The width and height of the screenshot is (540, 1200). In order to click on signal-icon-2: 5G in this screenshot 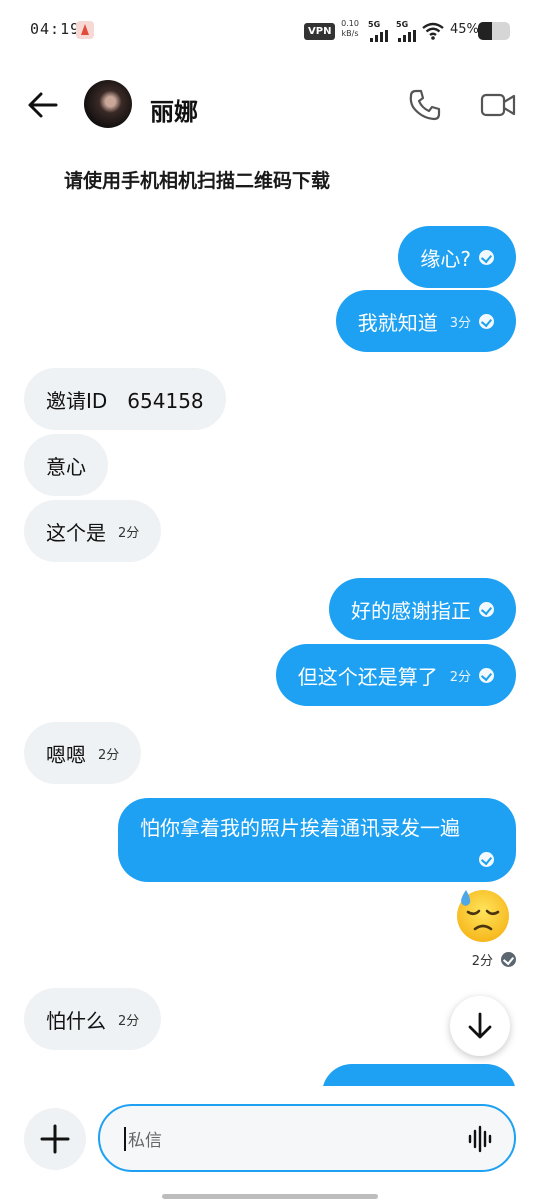, I will do `click(407, 31)`.